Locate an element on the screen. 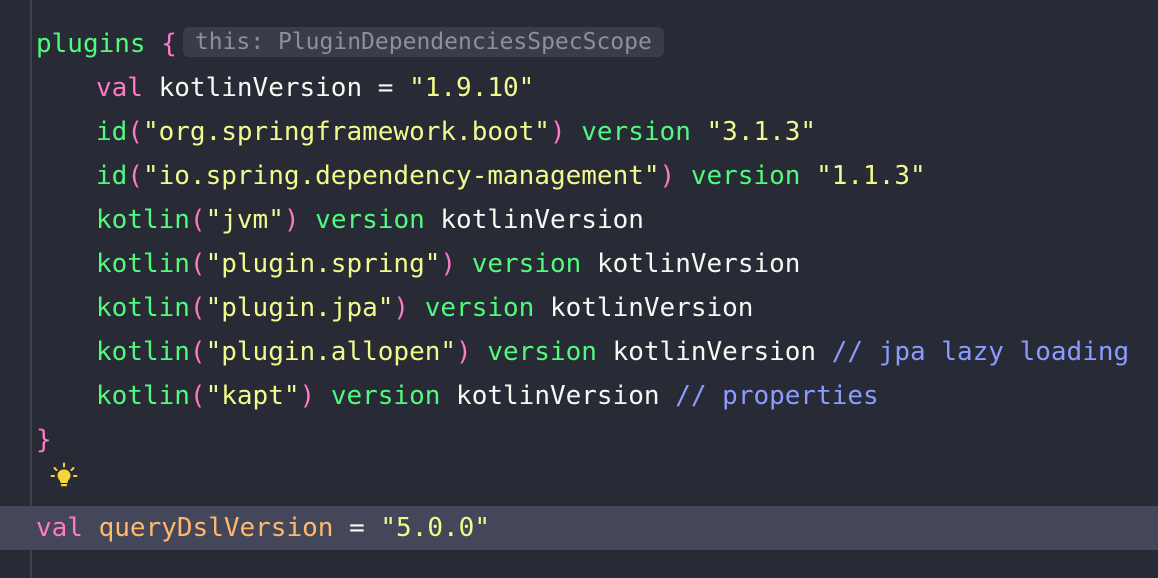  code-line-12: val queryDslVersion = "5.0.0" is located at coordinates (263, 528).